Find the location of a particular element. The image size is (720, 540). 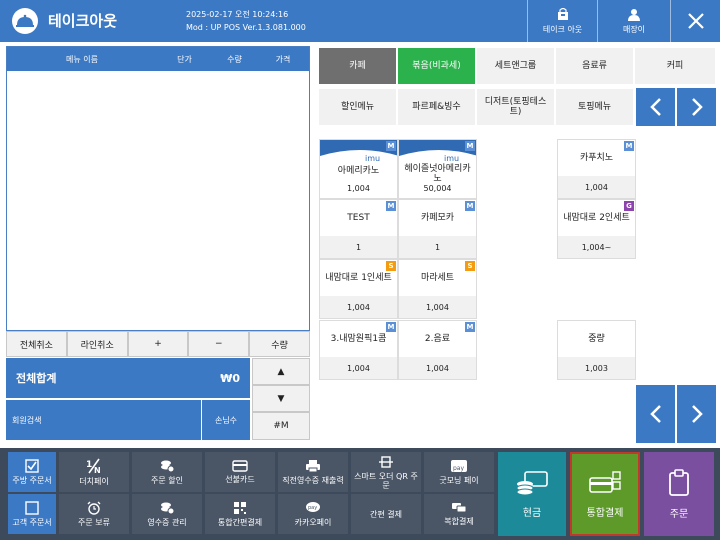

menu-item-hazelnut-americano: imu M 헤이즐넛아메리카노 50,004 is located at coordinates (437, 169).